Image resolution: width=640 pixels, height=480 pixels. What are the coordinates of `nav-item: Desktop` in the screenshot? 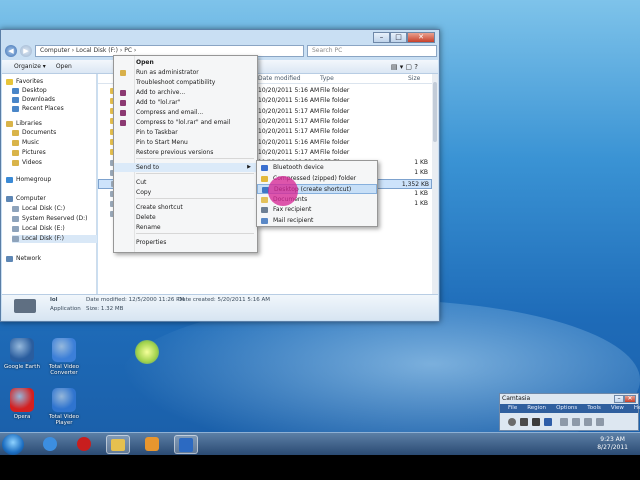 It's located at (29, 91).